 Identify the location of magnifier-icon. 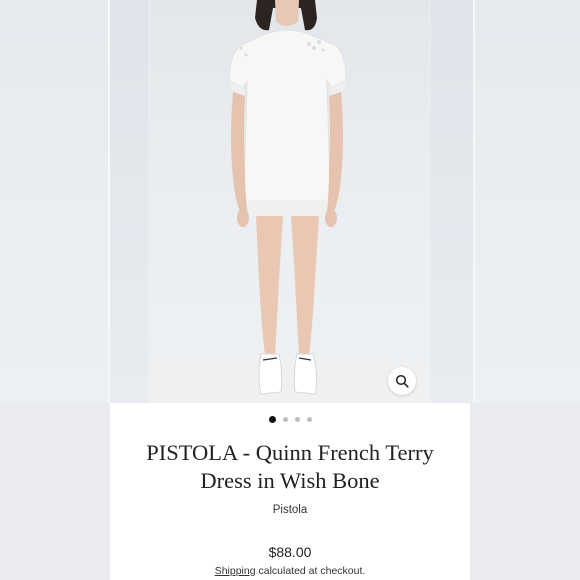
(402, 381).